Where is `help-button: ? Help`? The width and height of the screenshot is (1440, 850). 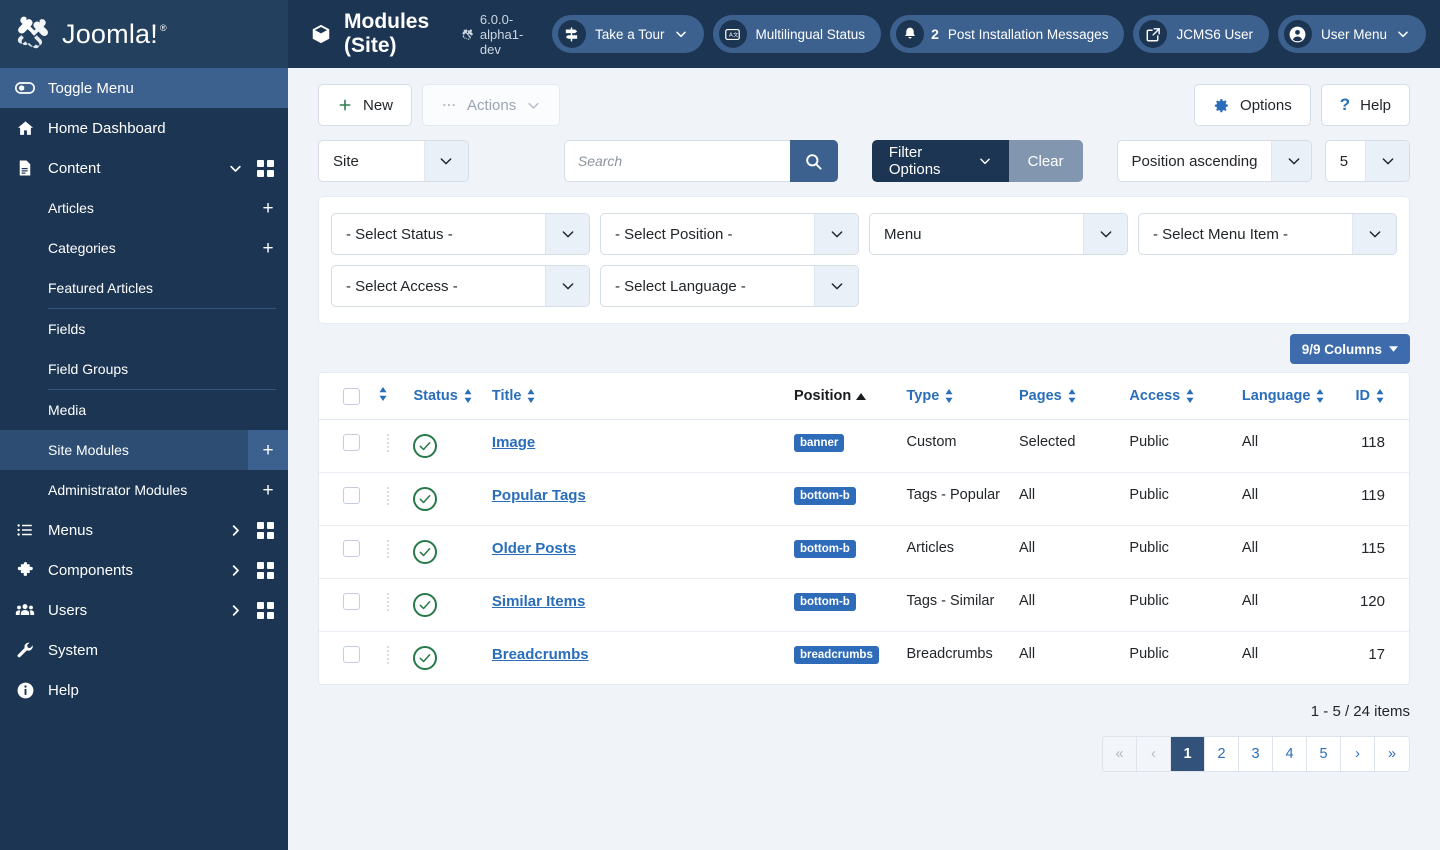 help-button: ? Help is located at coordinates (1365, 105).